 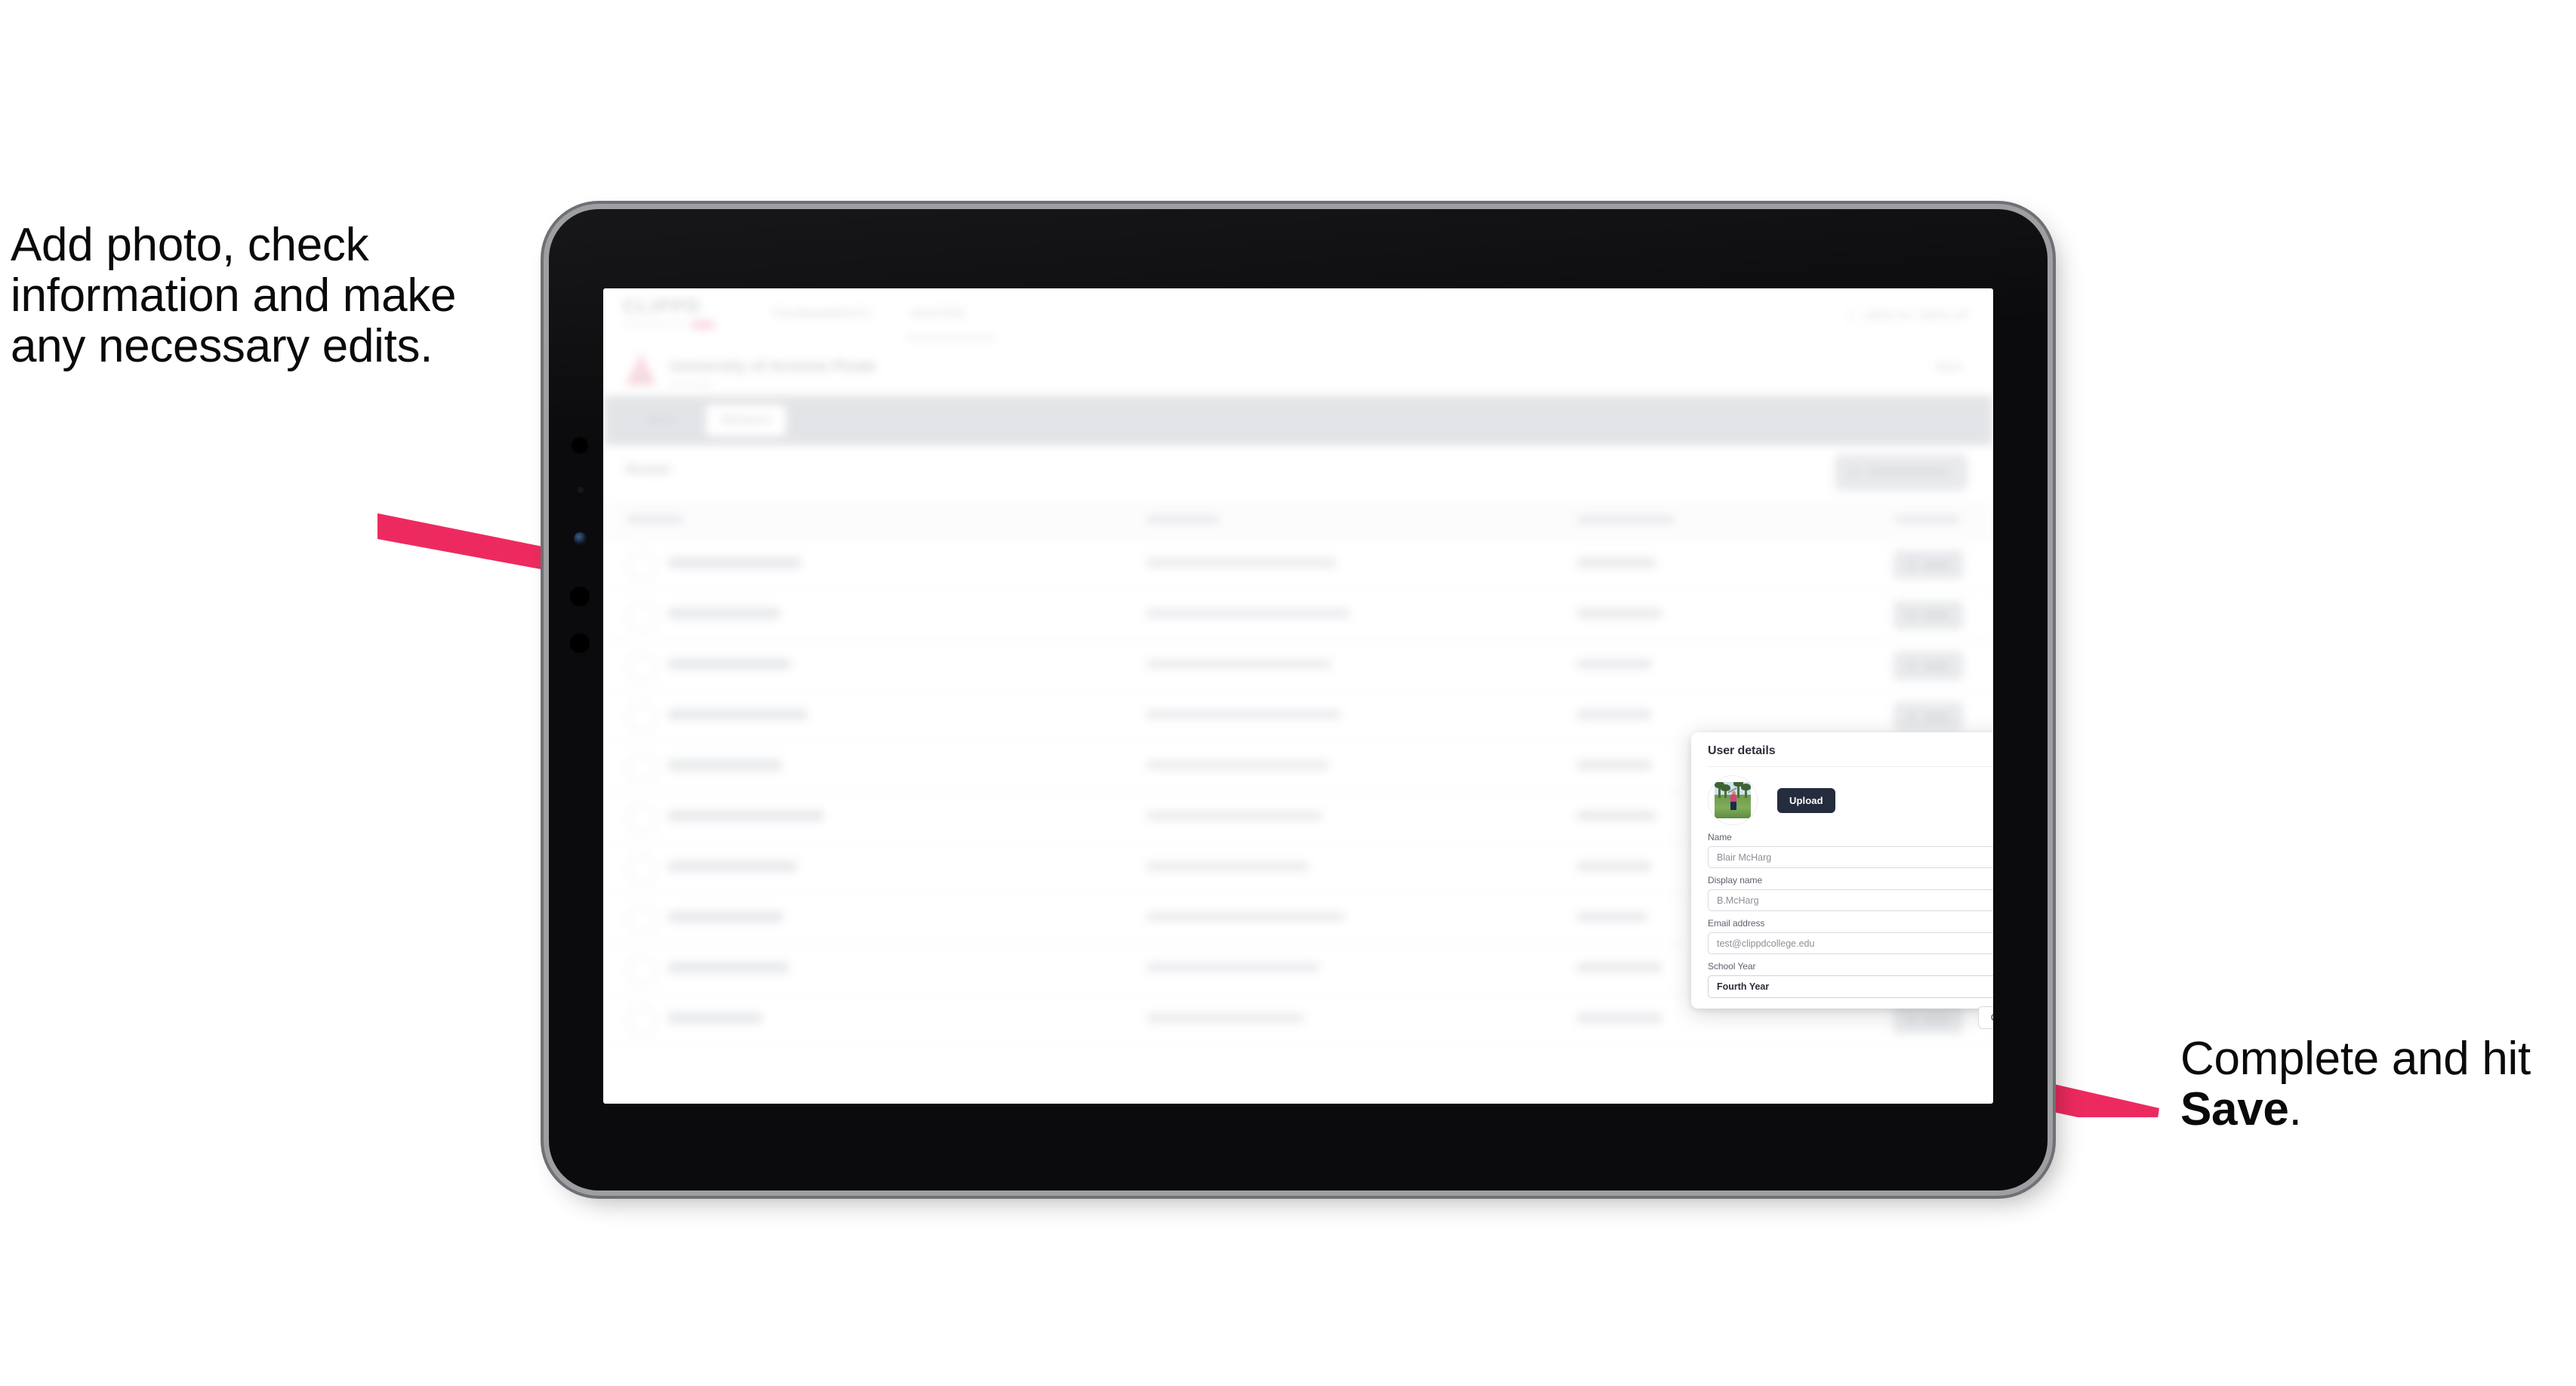 I want to click on upload-button: Upload, so click(x=1806, y=800).